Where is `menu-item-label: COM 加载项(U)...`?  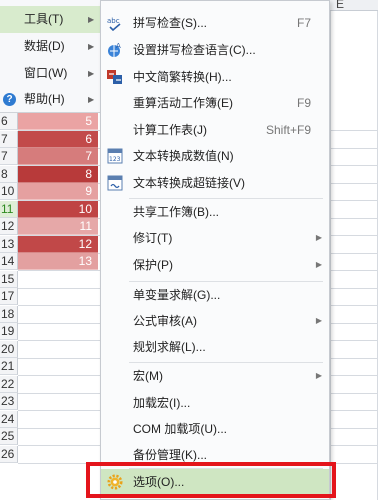 menu-item-label: COM 加载项(U)... is located at coordinates (180, 429).